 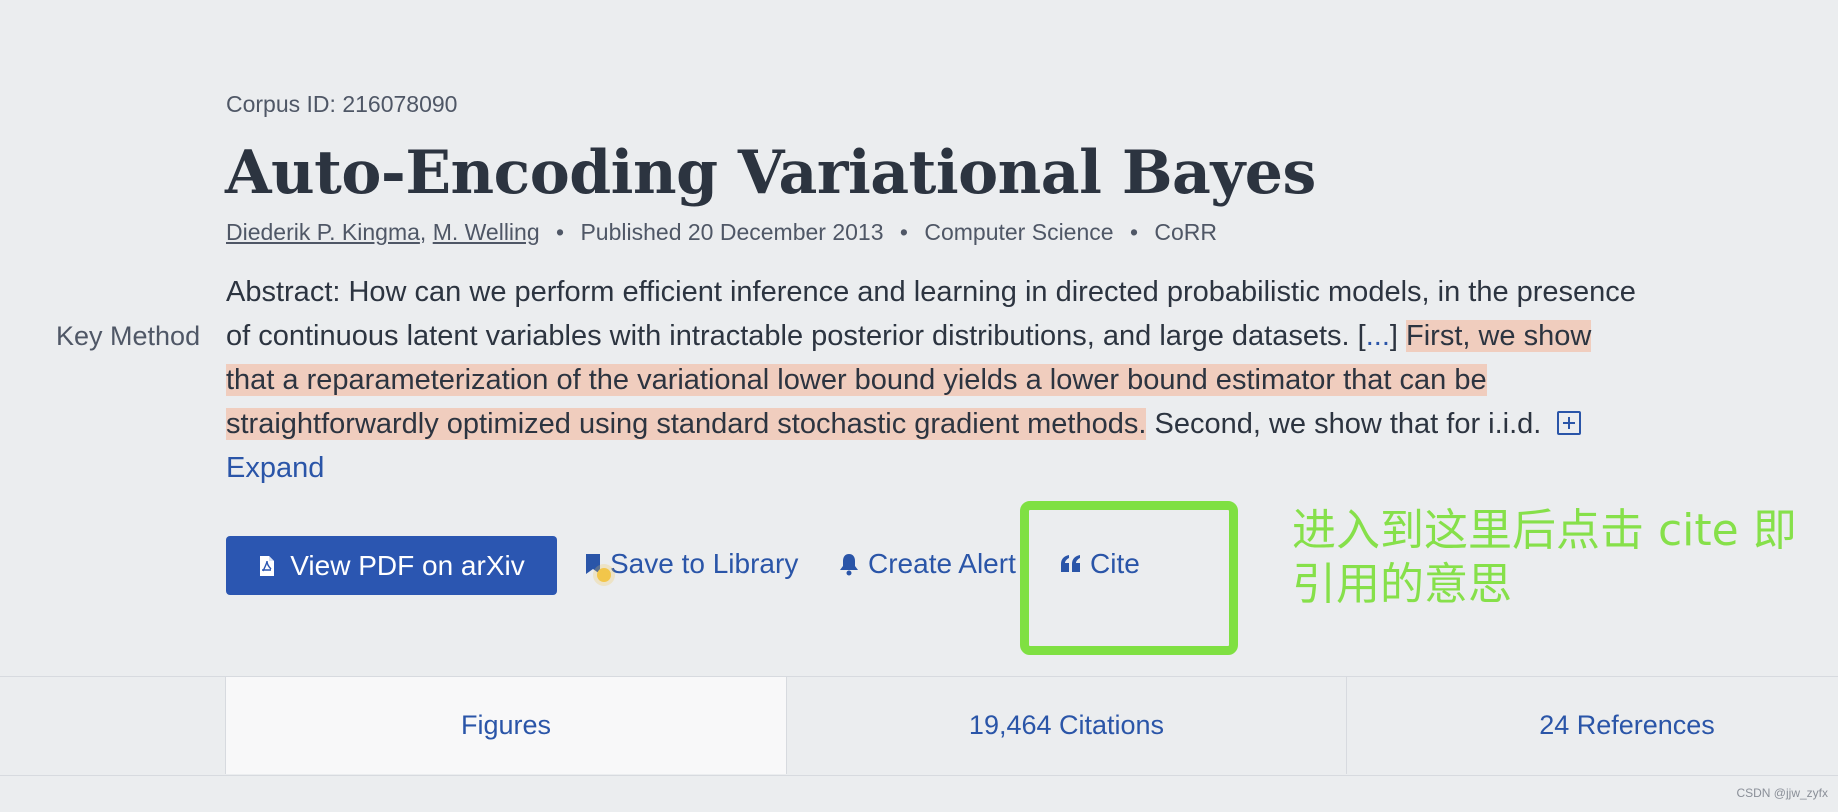 I want to click on corpus-id: Corpus ID: 216078090, so click(x=342, y=104).